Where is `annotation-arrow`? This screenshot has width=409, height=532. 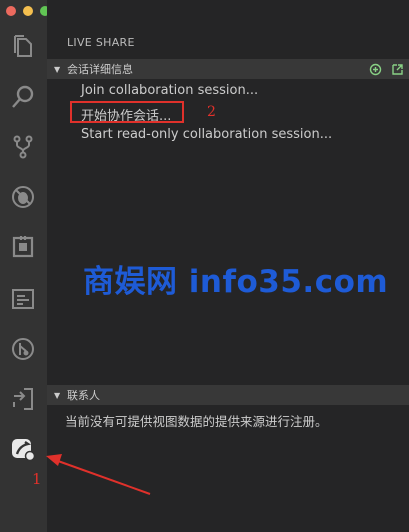
annotation-arrow is located at coordinates (98, 474).